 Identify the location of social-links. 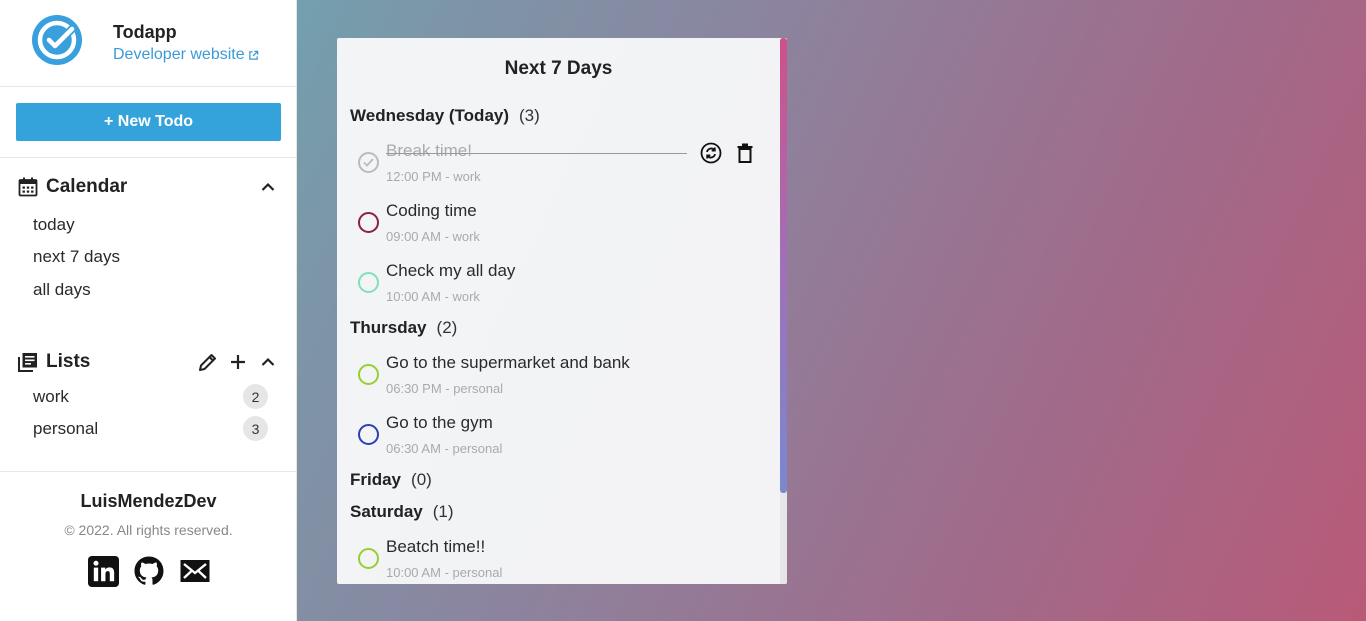
(149, 571).